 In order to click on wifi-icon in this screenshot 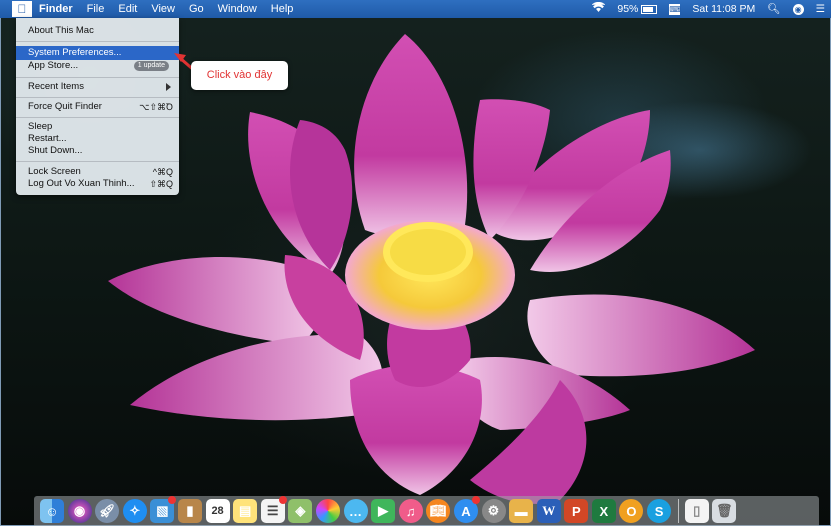, I will do `click(598, 9)`.